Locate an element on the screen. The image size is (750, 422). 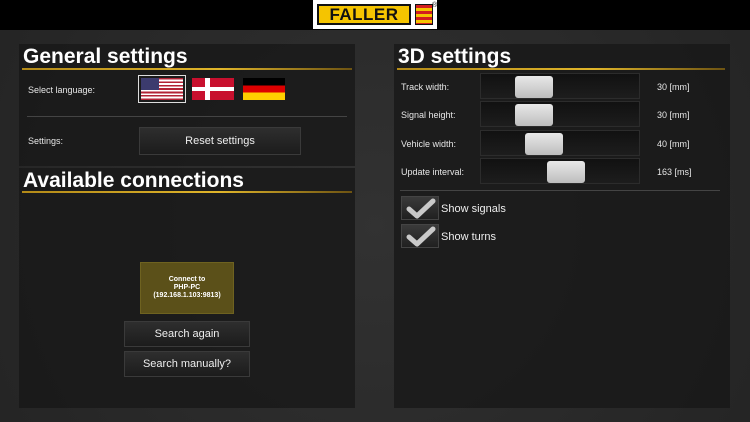
logo-text: FALLER is located at coordinates (364, 14).